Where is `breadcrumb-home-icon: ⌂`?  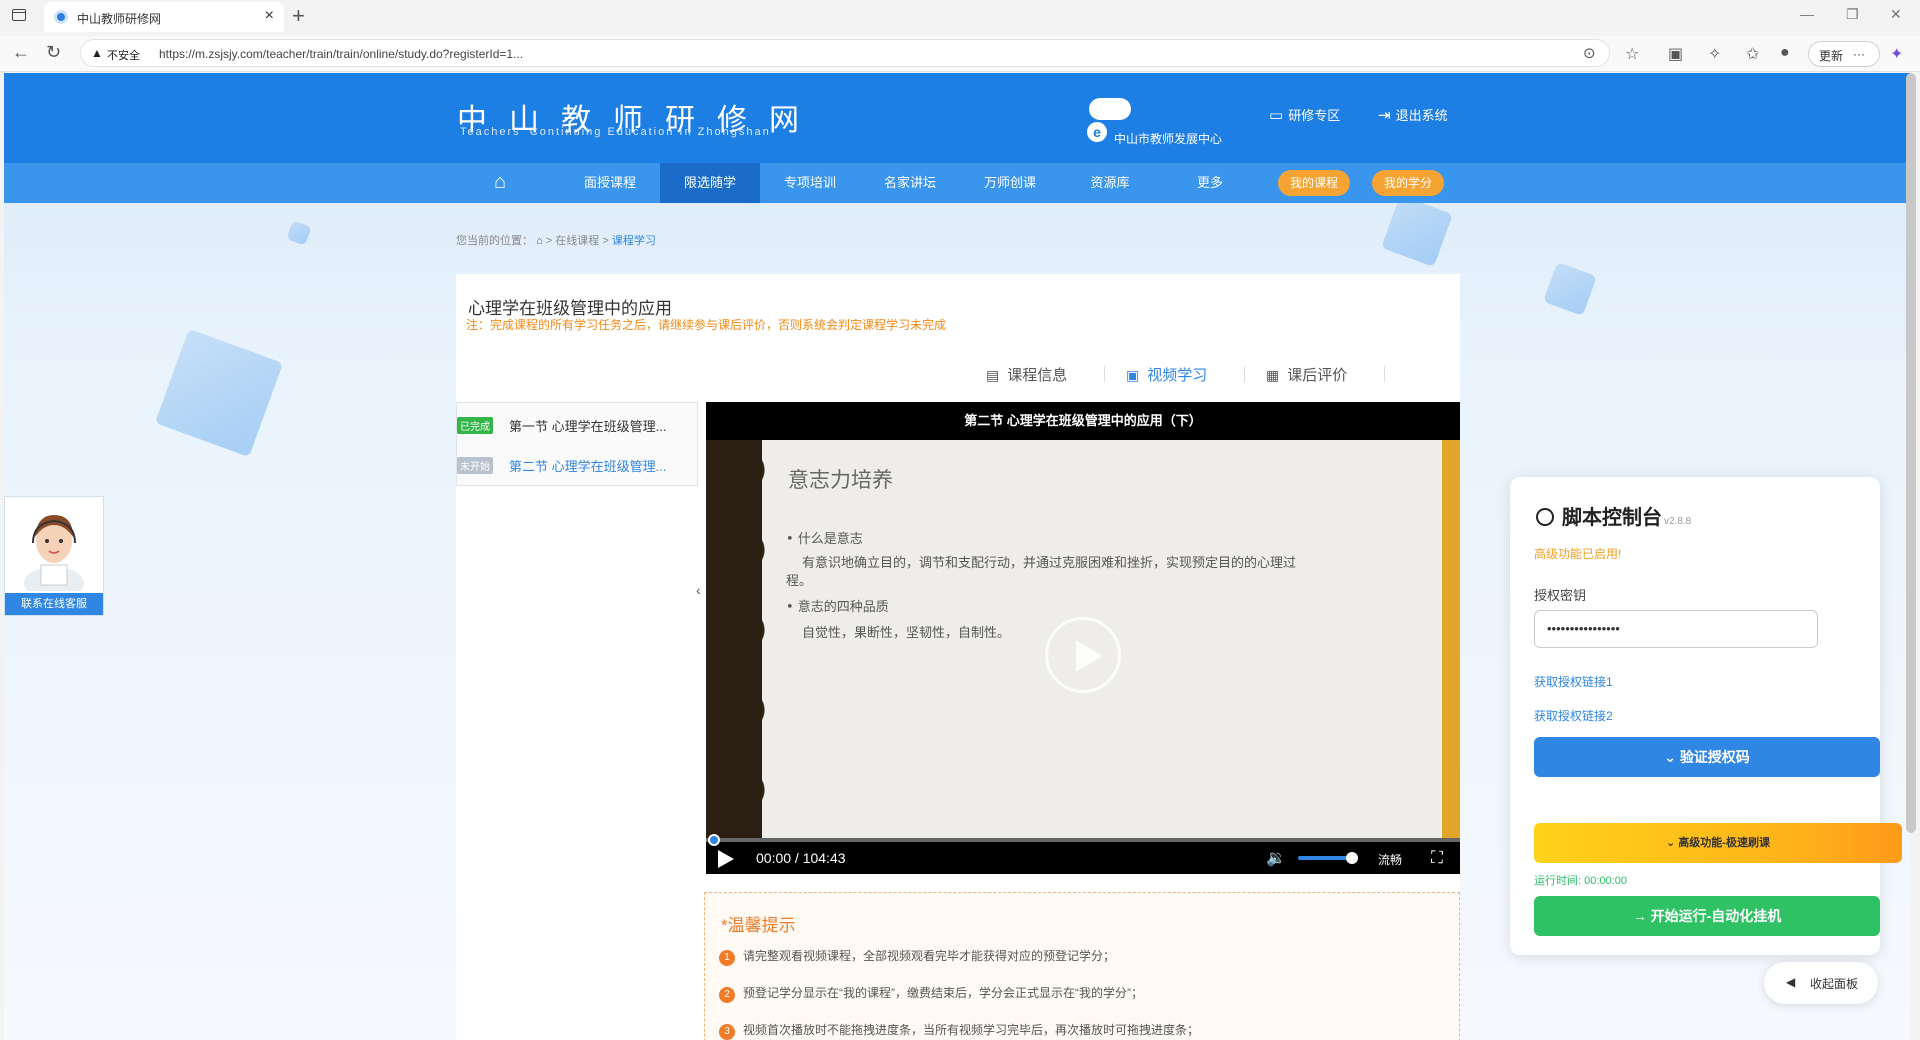
breadcrumb-home-icon: ⌂ is located at coordinates (539, 241).